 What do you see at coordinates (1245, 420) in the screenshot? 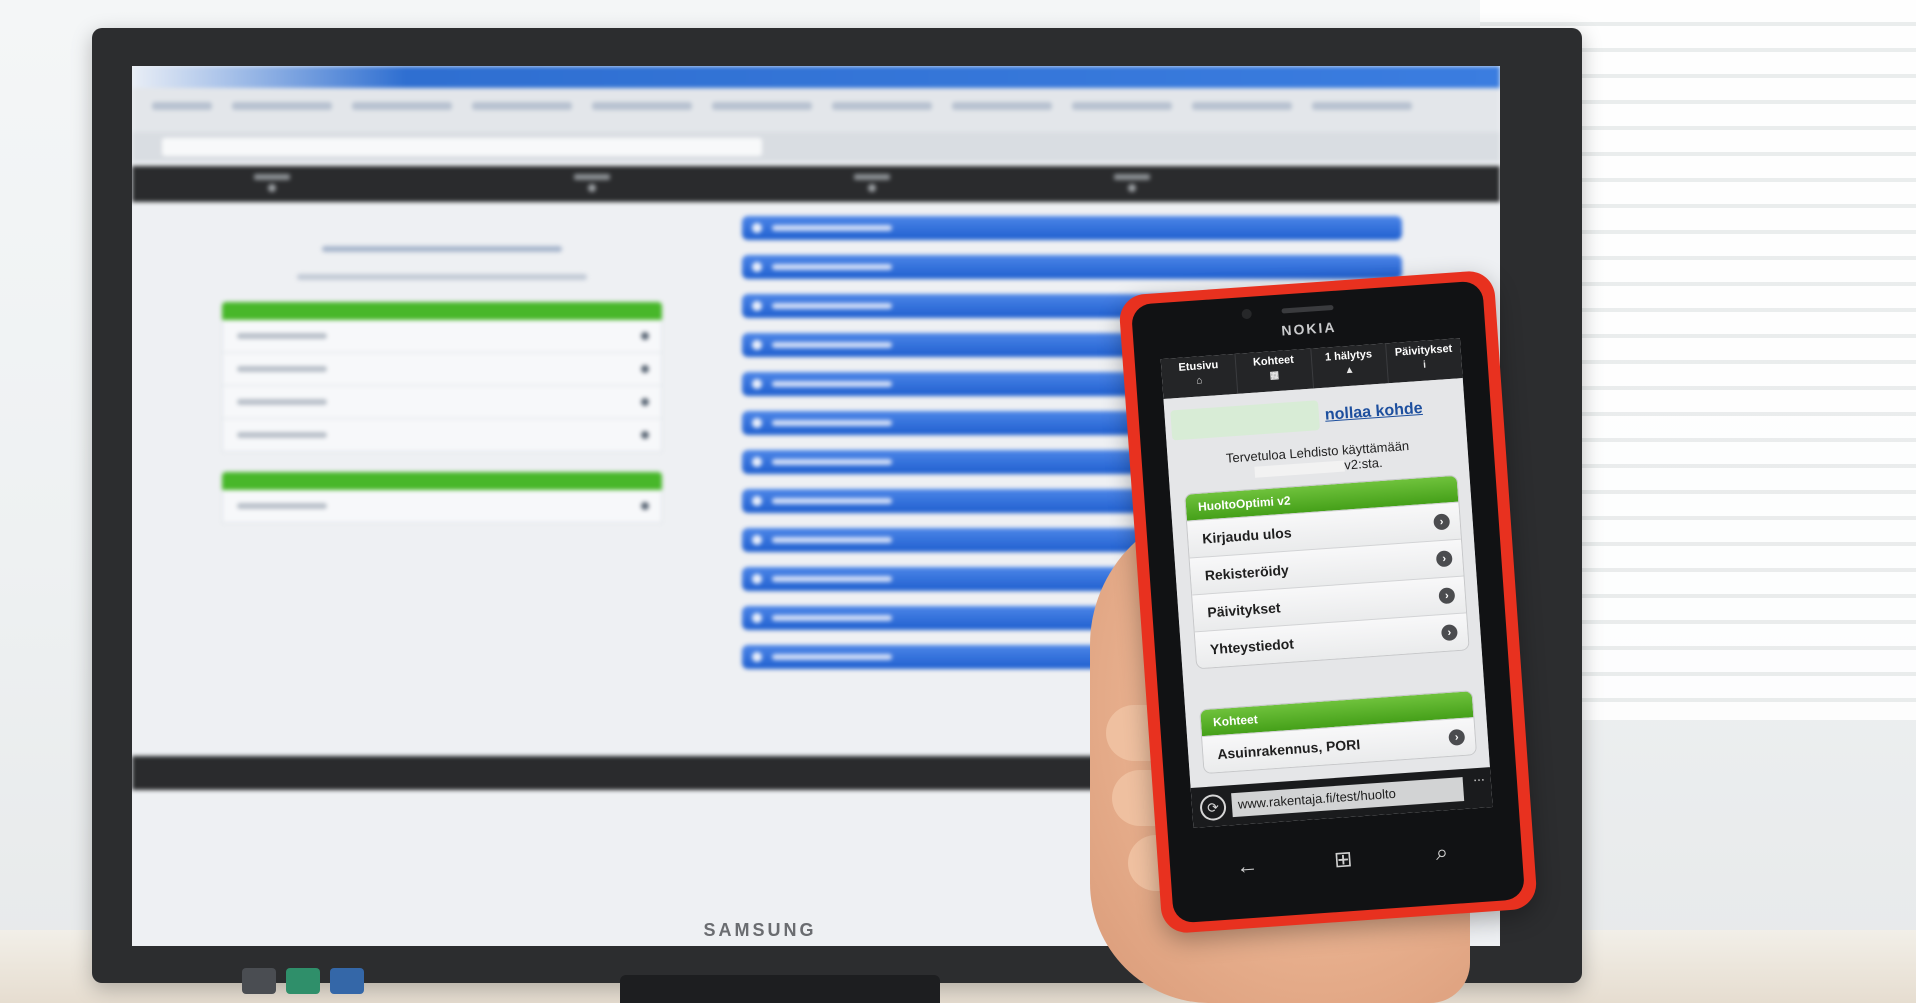
I see `redacted-target-name` at bounding box center [1245, 420].